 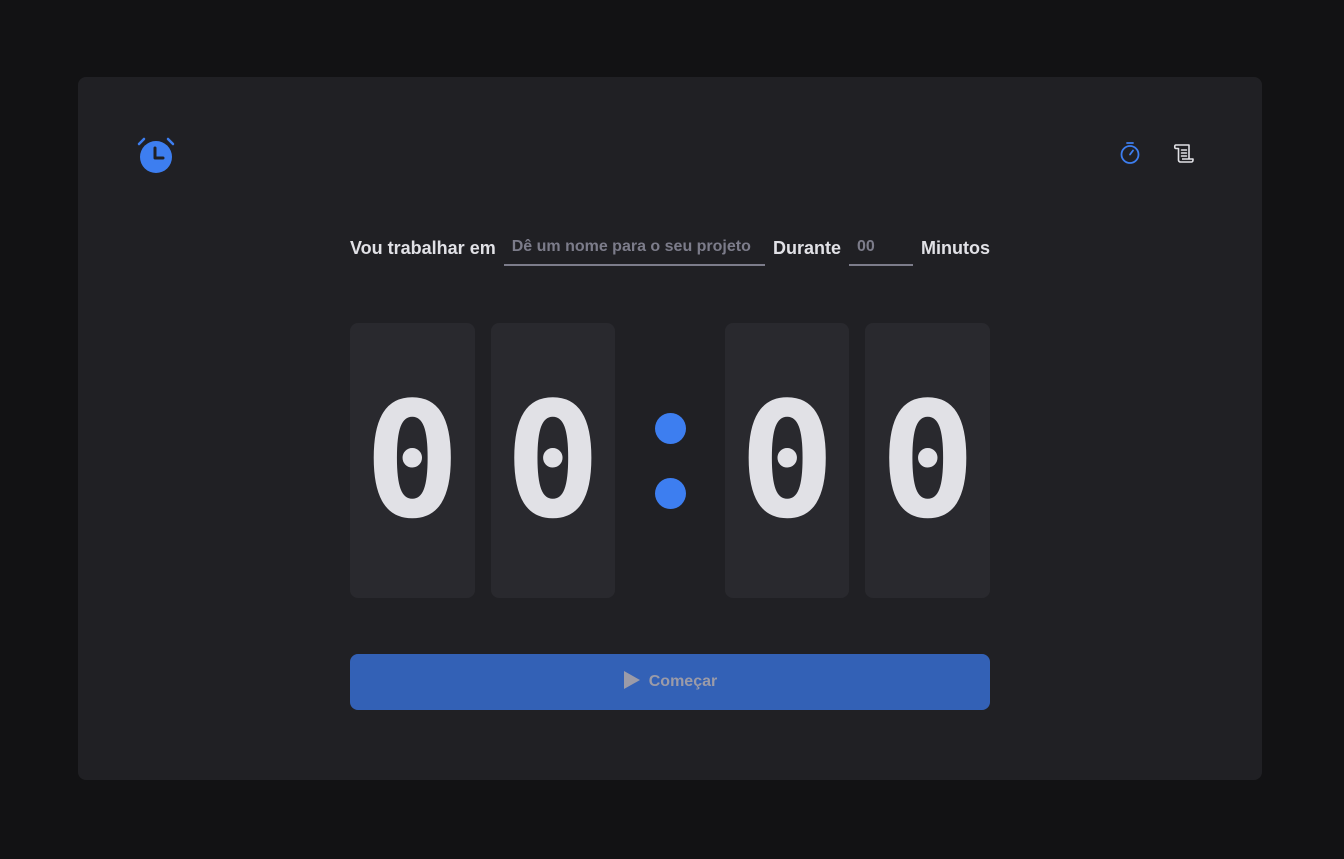 I want to click on timer-icon, so click(x=1130, y=155).